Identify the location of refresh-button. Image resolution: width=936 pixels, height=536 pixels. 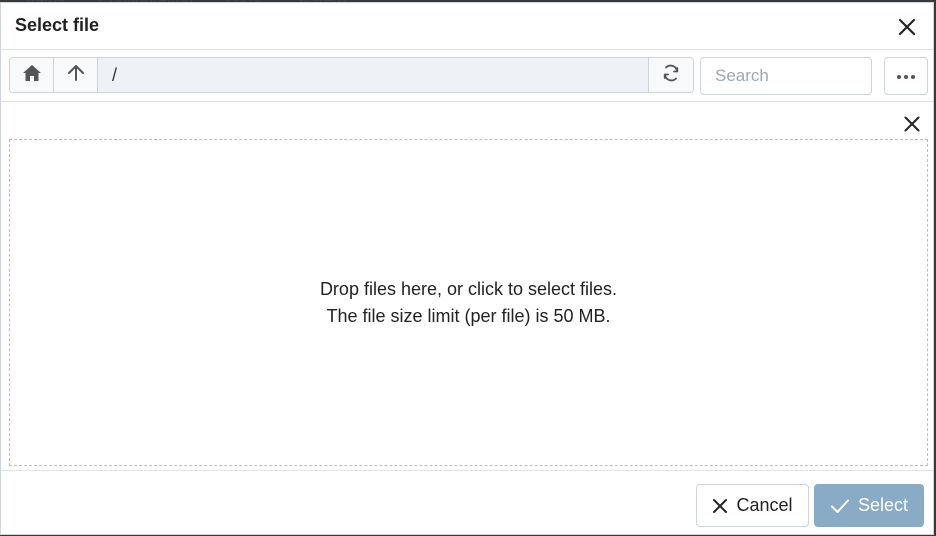
(671, 75).